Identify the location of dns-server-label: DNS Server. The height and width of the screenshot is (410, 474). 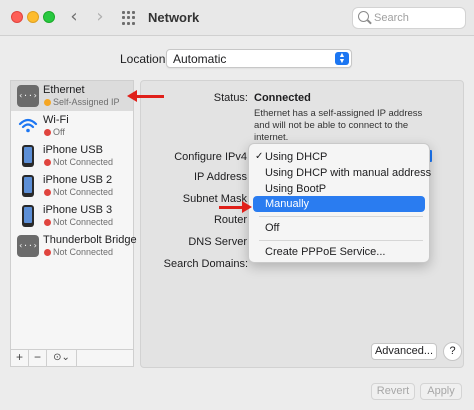
(217, 242).